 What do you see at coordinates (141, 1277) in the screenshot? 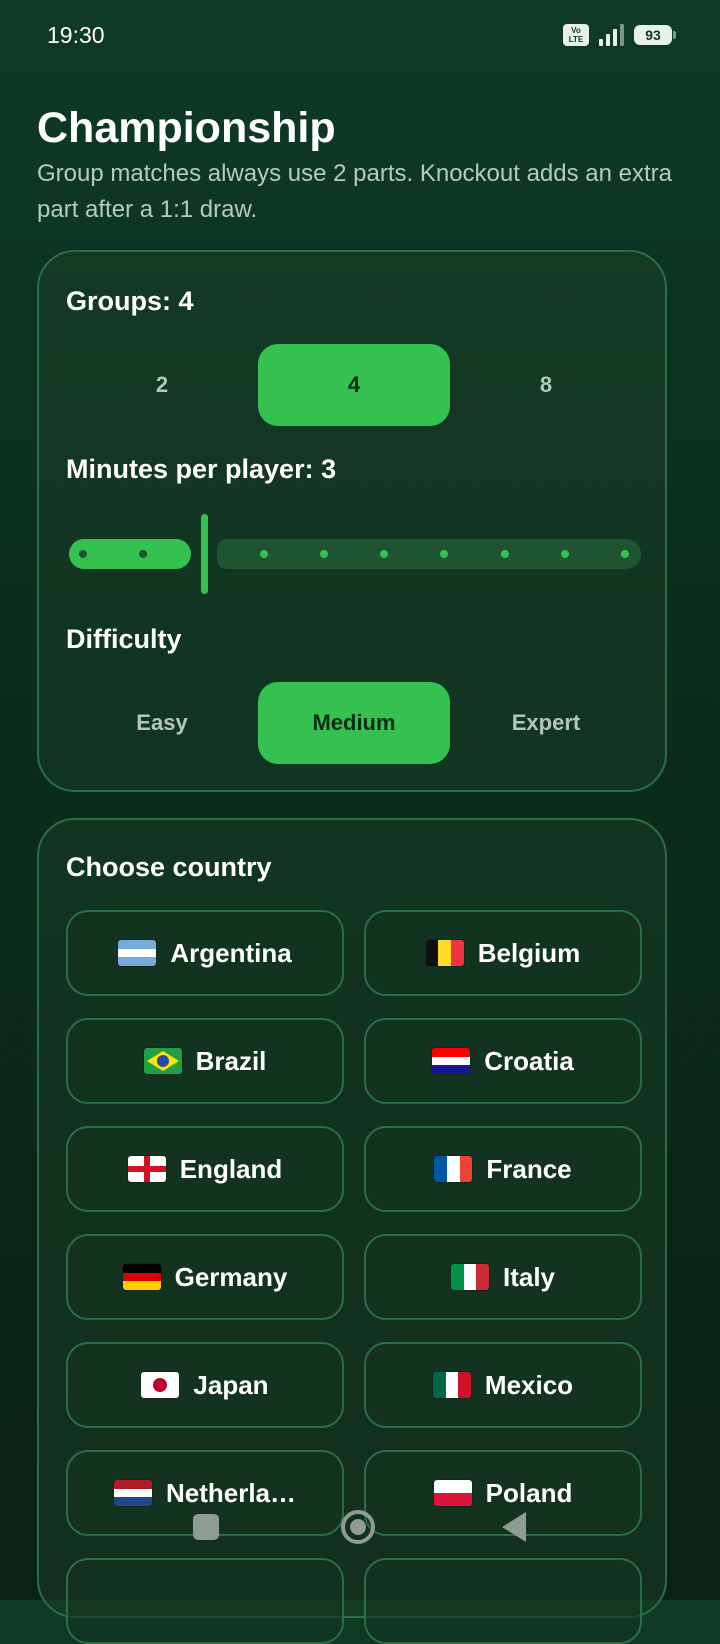
I see `flag-germany-icon` at bounding box center [141, 1277].